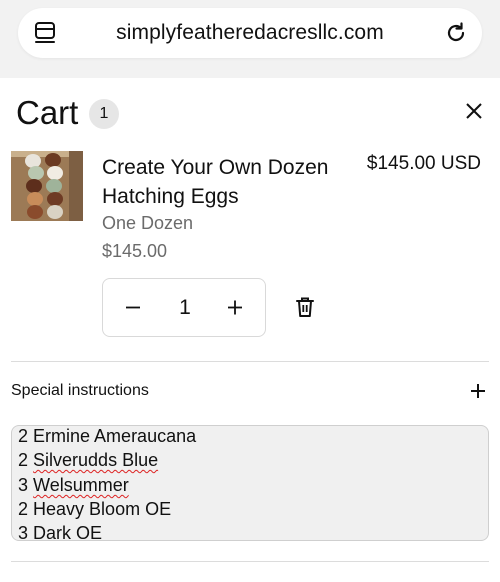  What do you see at coordinates (133, 307) in the screenshot?
I see `minus-icon` at bounding box center [133, 307].